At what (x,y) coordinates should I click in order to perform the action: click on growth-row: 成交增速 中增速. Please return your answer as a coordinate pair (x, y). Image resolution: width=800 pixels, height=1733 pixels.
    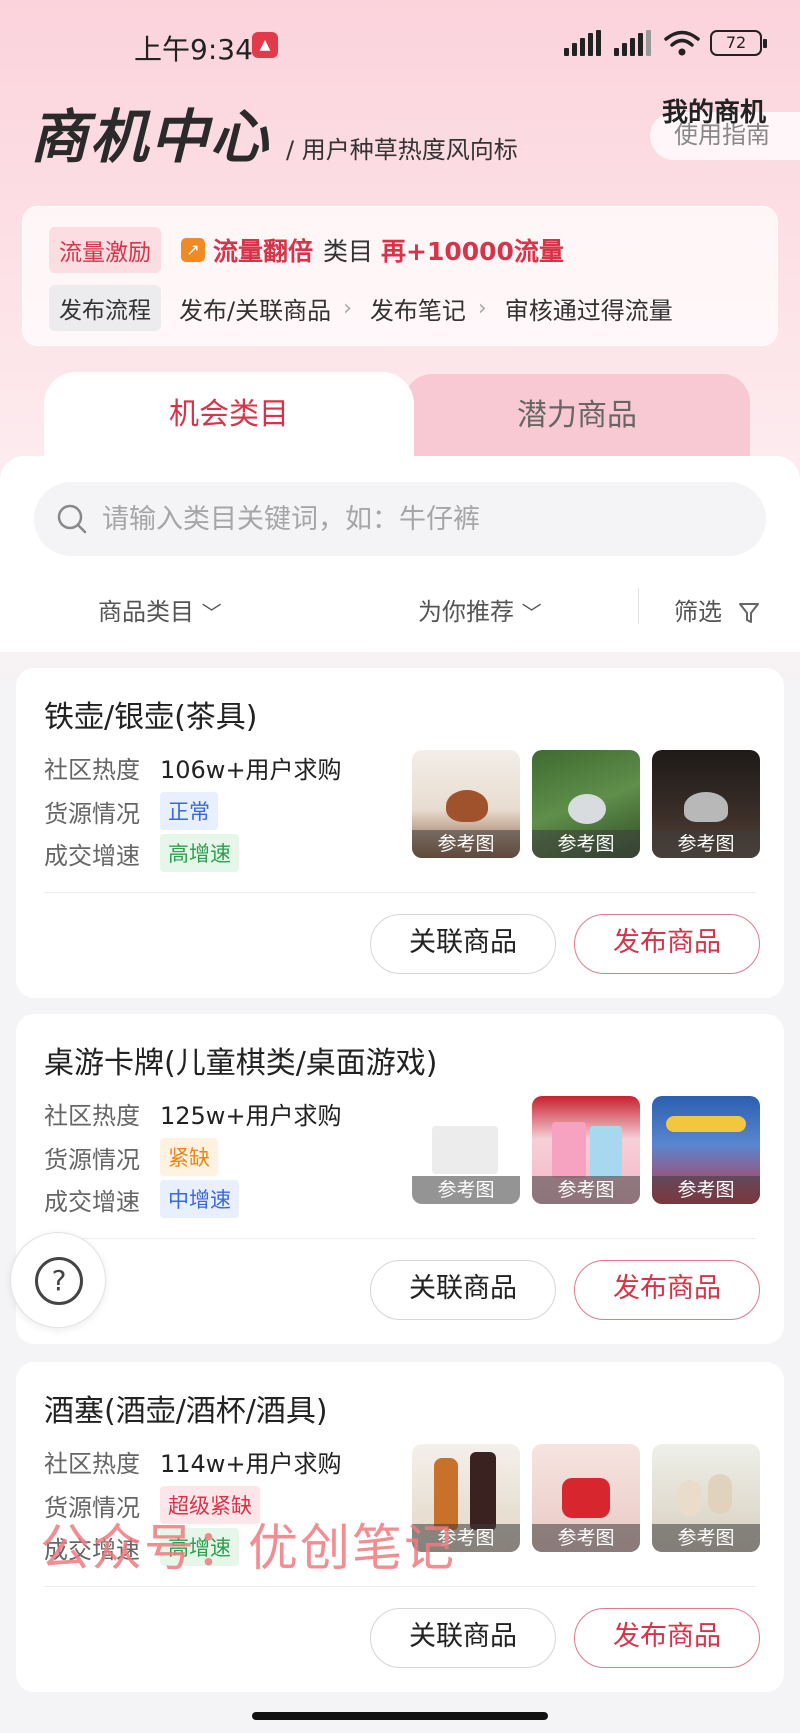
    Looking at the image, I should click on (141, 1199).